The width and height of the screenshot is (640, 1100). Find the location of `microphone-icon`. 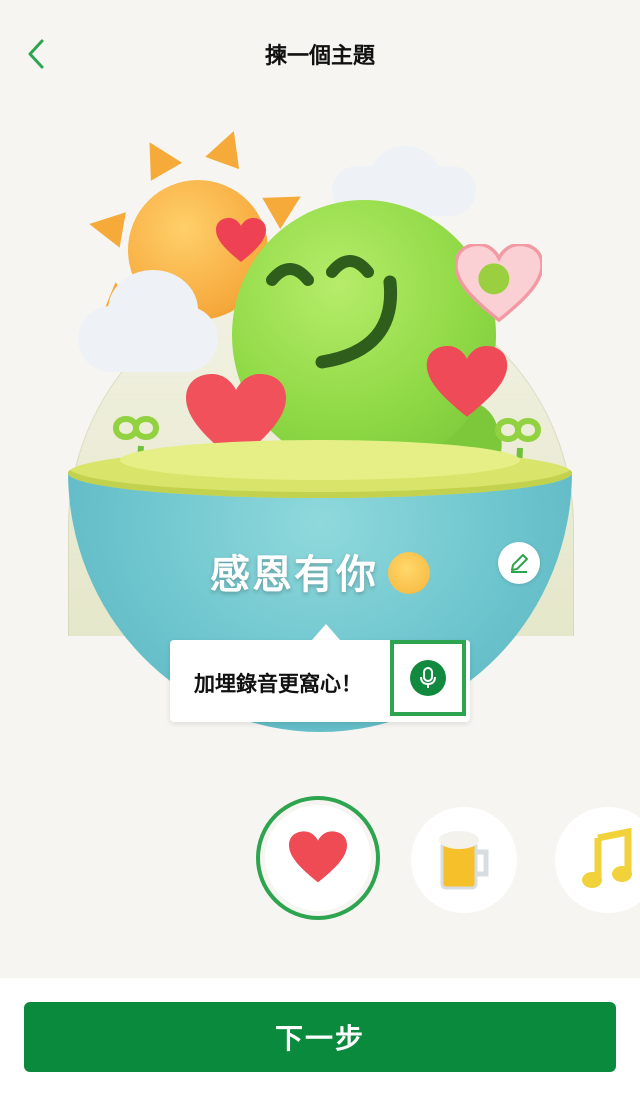

microphone-icon is located at coordinates (428, 677).